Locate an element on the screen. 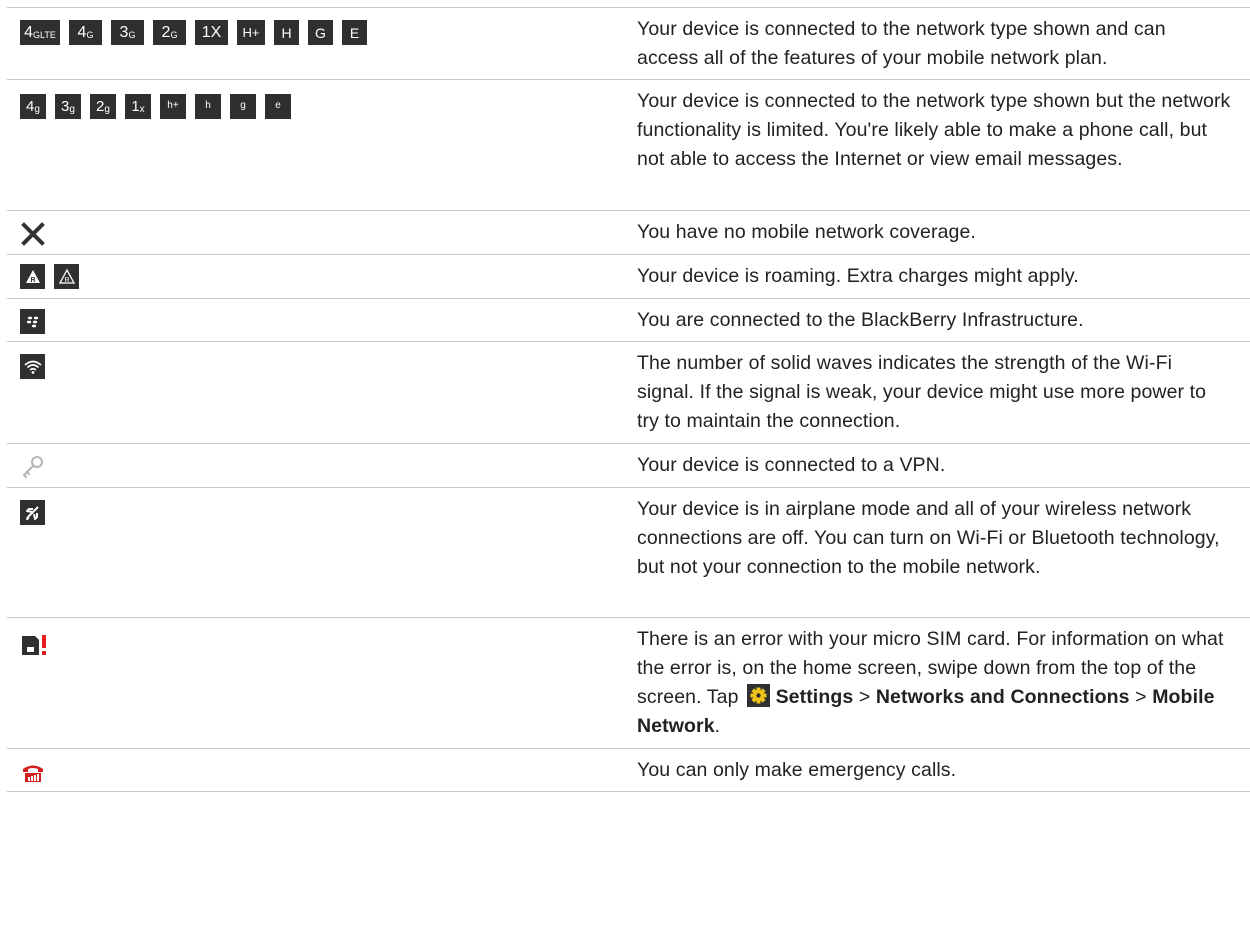  hspa-plus-icon: H+ is located at coordinates (251, 32).